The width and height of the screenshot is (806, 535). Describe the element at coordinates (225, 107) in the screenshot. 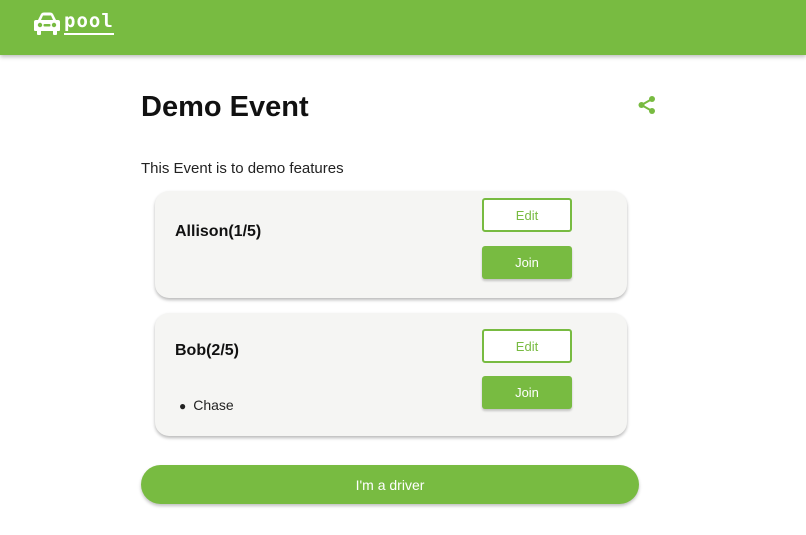

I see `event-title: Demo Event` at that location.